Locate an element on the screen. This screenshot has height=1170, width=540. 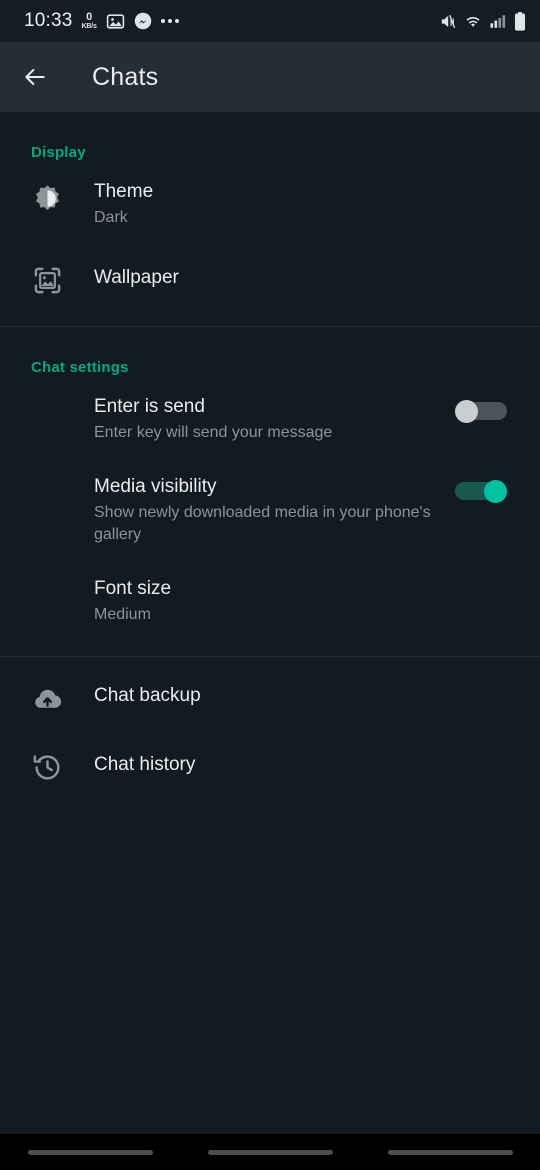
row-title-wallpaper: Wallpaper is located at coordinates (136, 277).